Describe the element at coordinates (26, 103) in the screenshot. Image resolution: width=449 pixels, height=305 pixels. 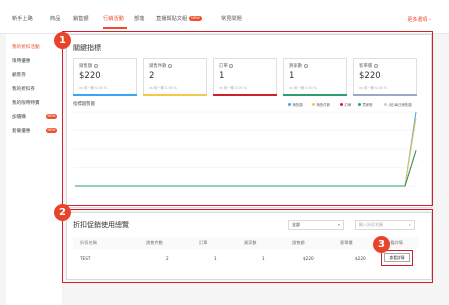
I see `sidebar-item-my-flash-sale: 我的限時特賣` at that location.